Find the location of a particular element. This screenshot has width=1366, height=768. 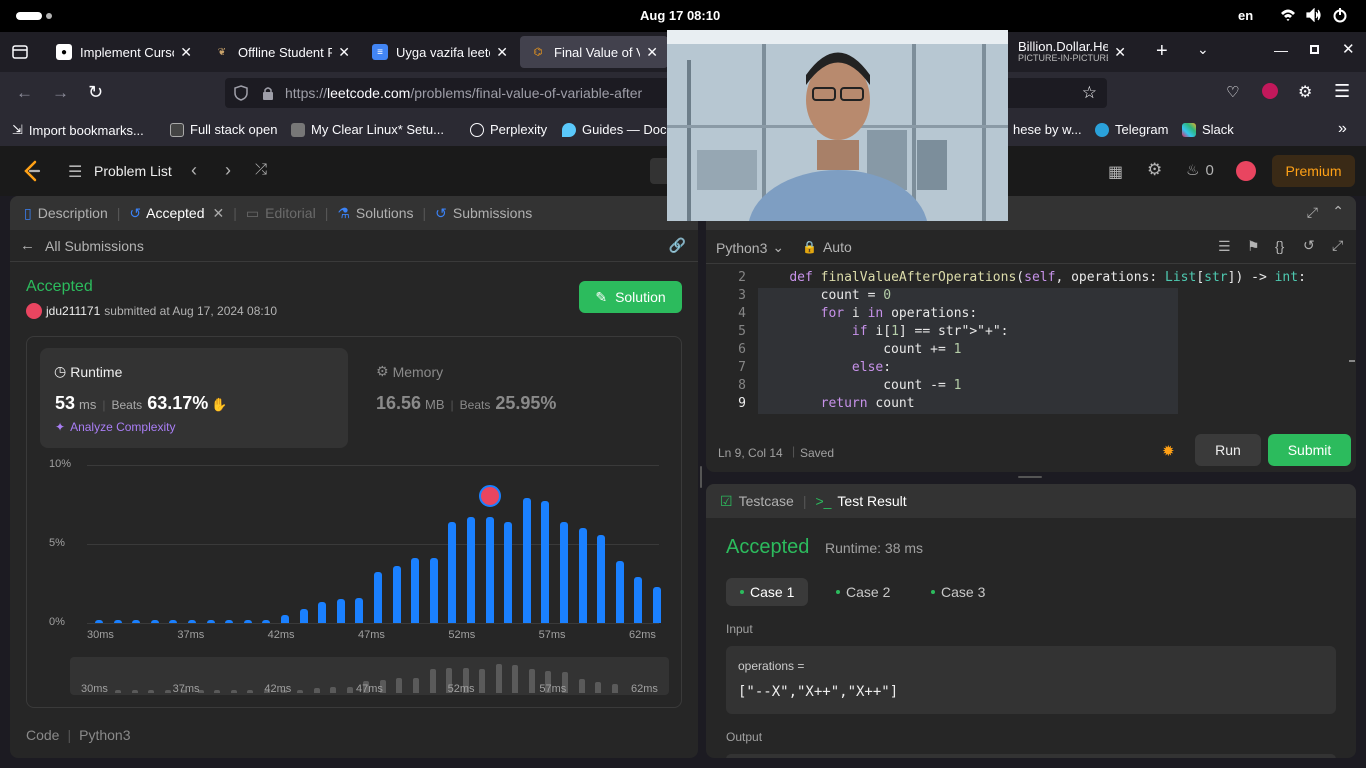

username: jdu211171 is located at coordinates (73, 311).